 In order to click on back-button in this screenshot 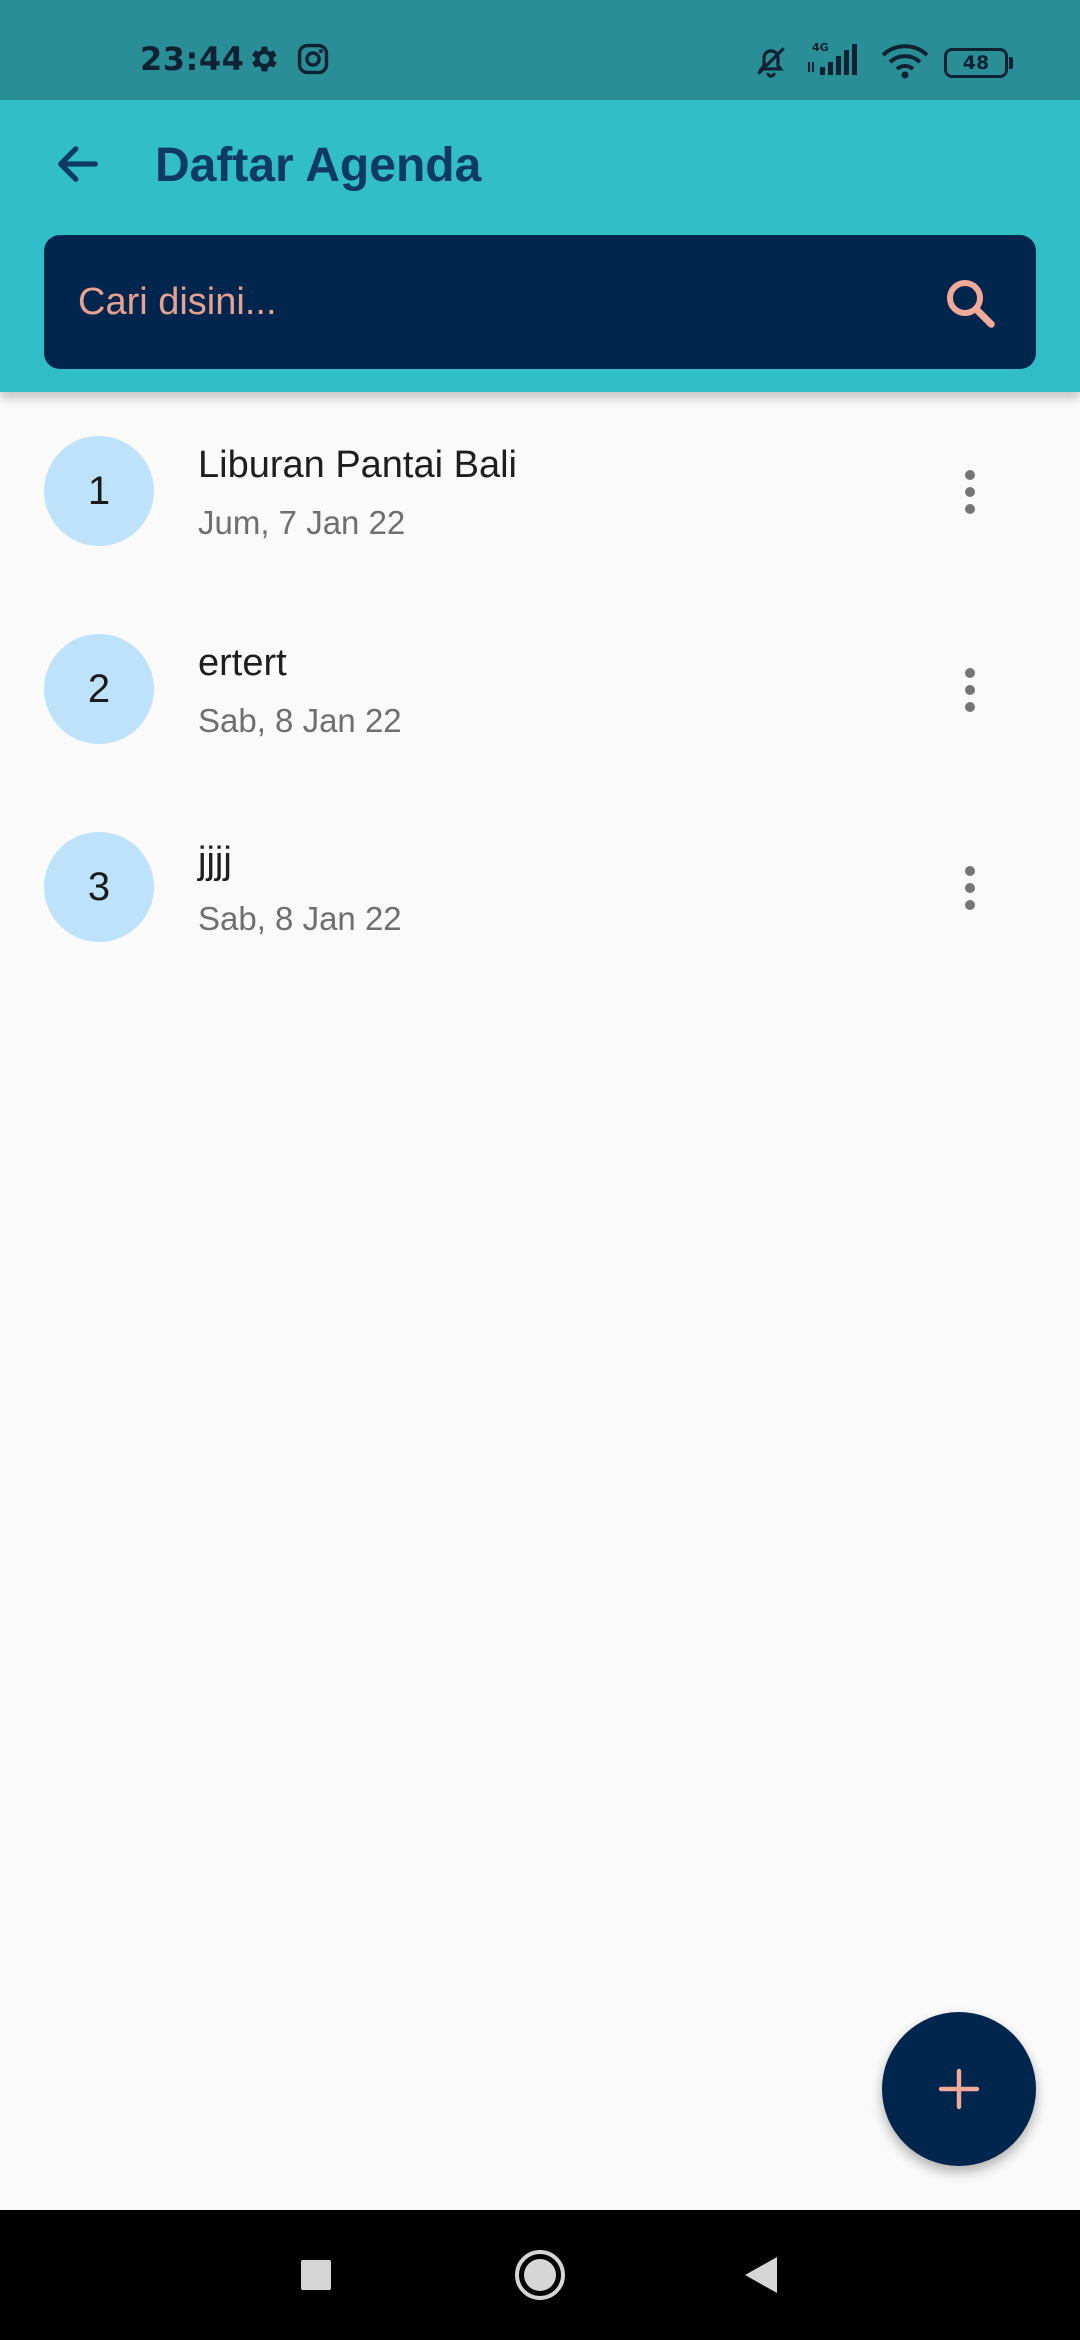, I will do `click(78, 164)`.